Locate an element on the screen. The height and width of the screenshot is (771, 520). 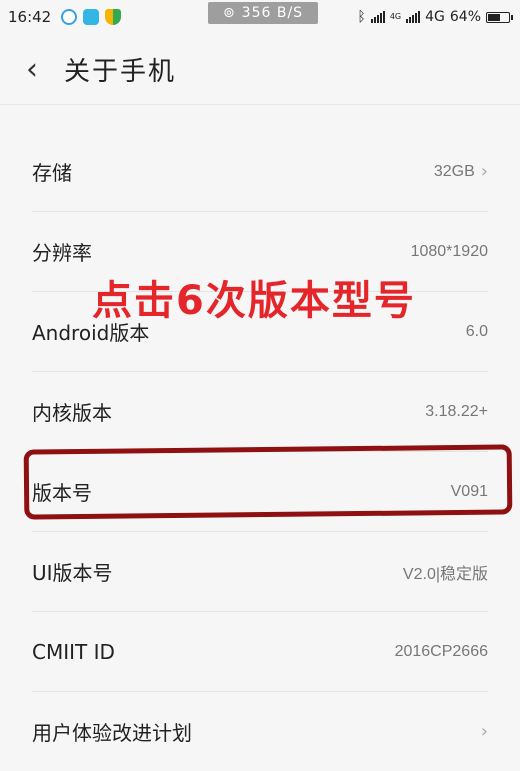
net-speed-indicator: ⊚ 356 B/S is located at coordinates (263, 13).